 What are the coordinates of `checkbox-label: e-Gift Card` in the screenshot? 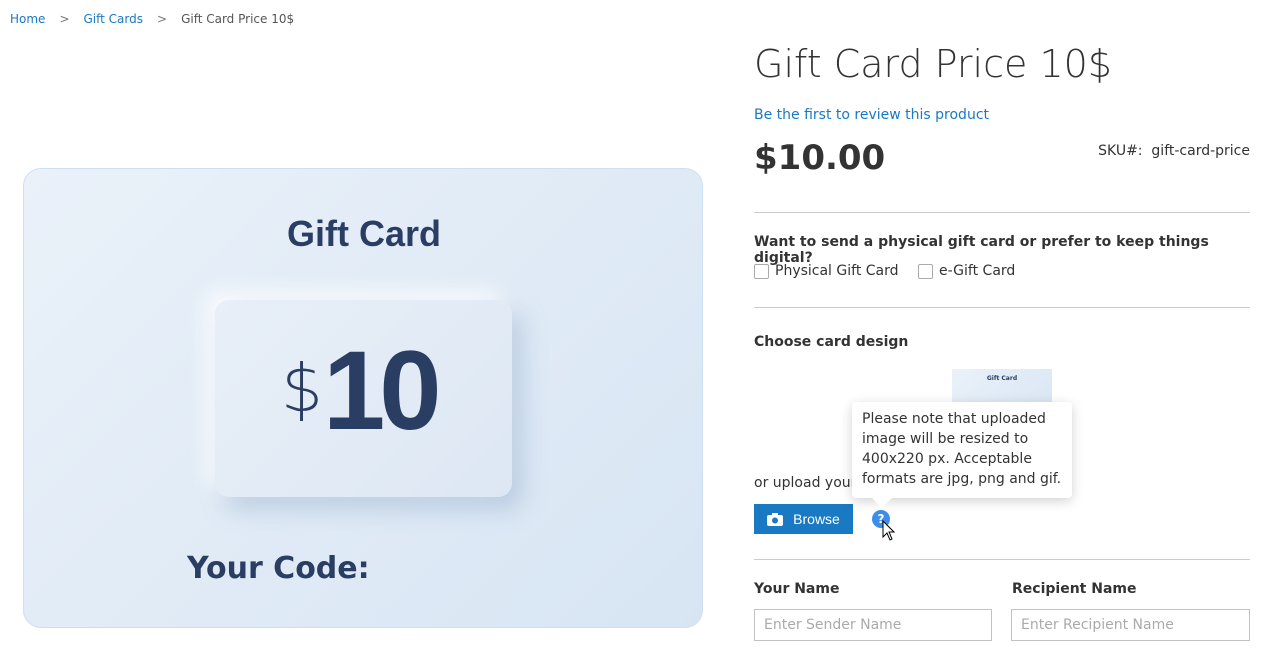 It's located at (977, 271).